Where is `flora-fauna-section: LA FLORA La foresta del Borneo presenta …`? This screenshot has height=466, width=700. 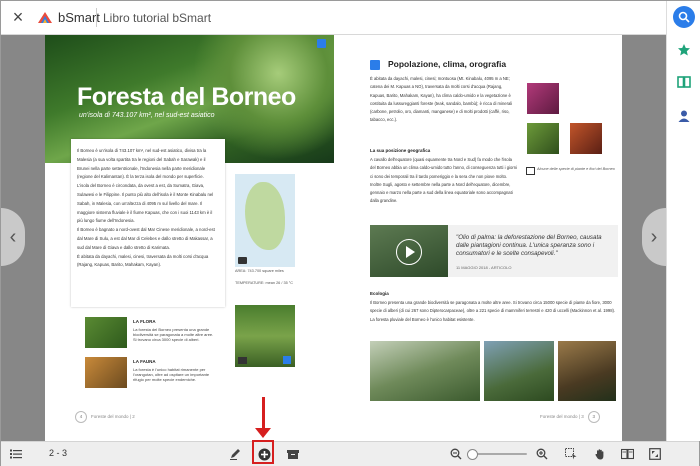 flora-fauna-section: LA FLORA La foresta del Borneo presenta … is located at coordinates (148, 357).